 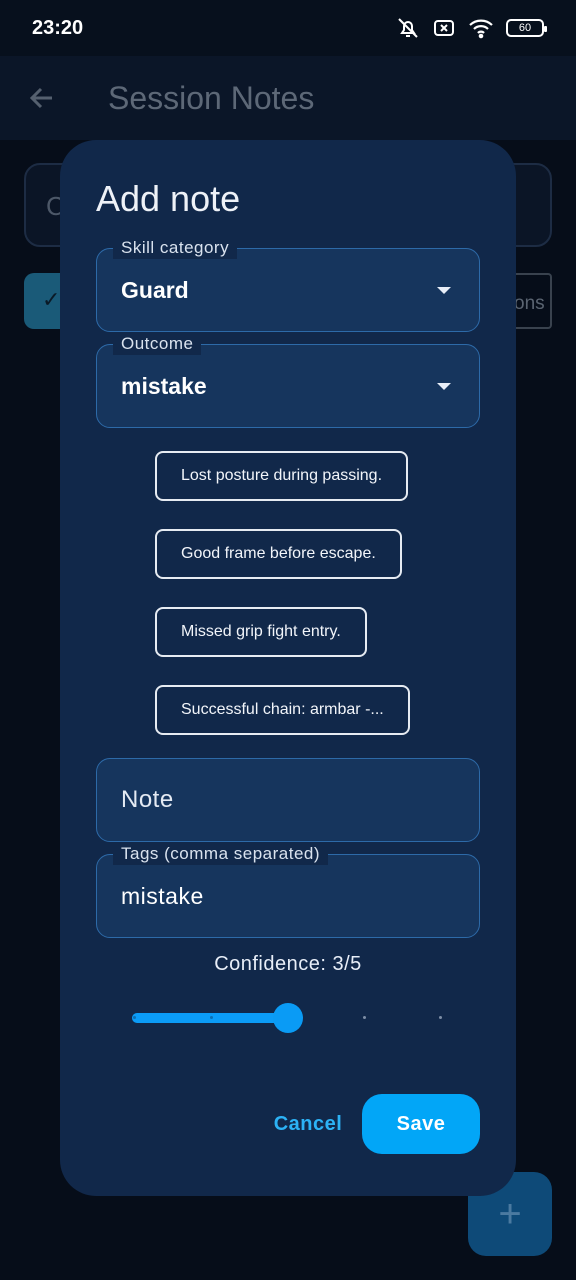 I want to click on status-bar: 23:20 60, so click(x=288, y=28).